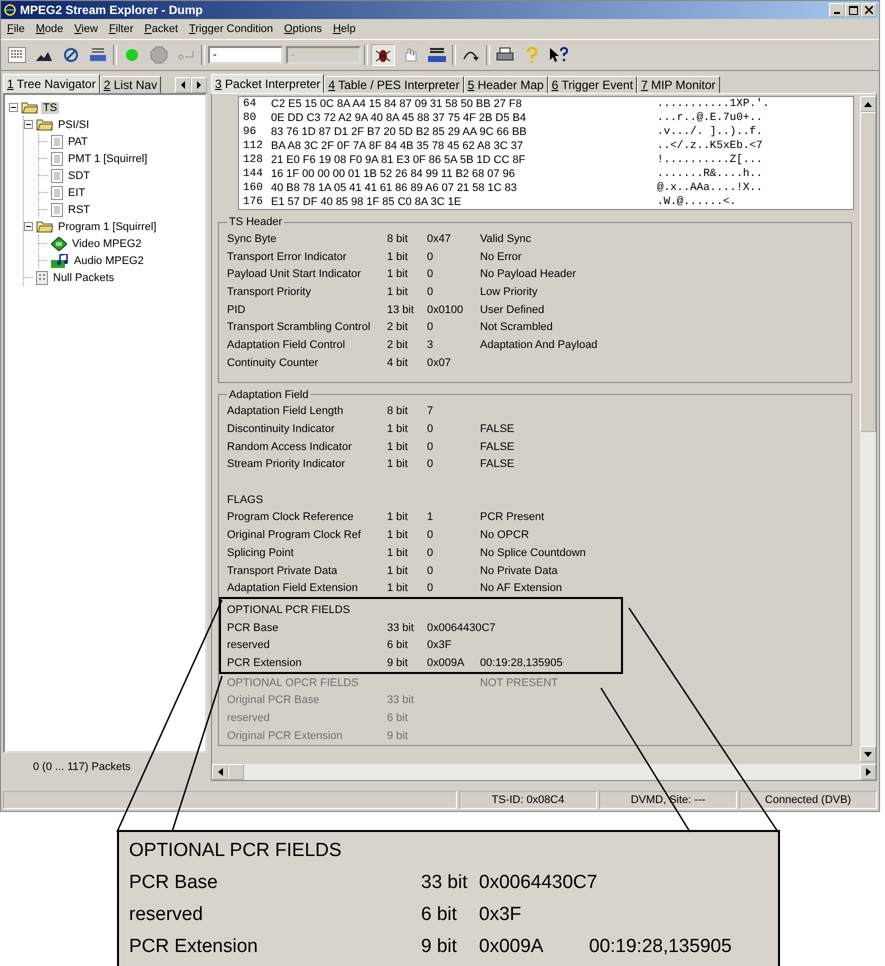  What do you see at coordinates (506, 238) in the screenshot?
I see `field-meaning: Valid Sync` at bounding box center [506, 238].